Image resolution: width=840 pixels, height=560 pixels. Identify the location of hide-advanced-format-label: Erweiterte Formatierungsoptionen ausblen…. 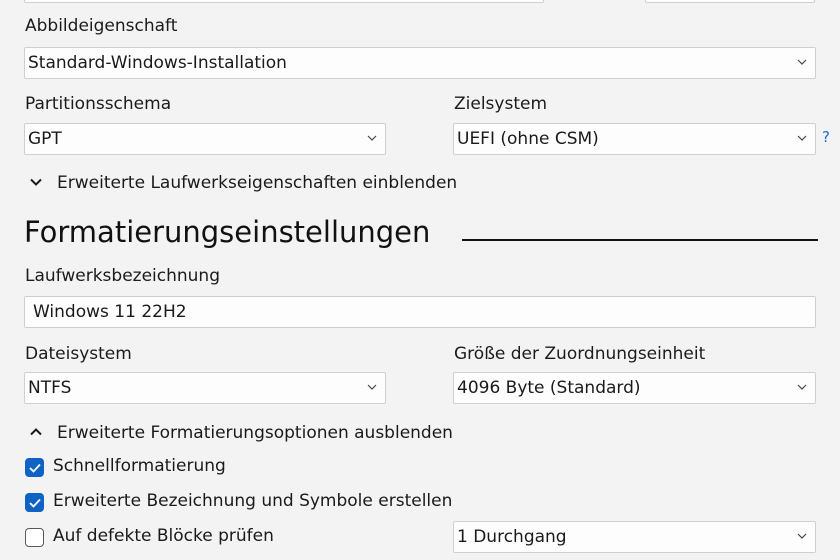
(255, 433).